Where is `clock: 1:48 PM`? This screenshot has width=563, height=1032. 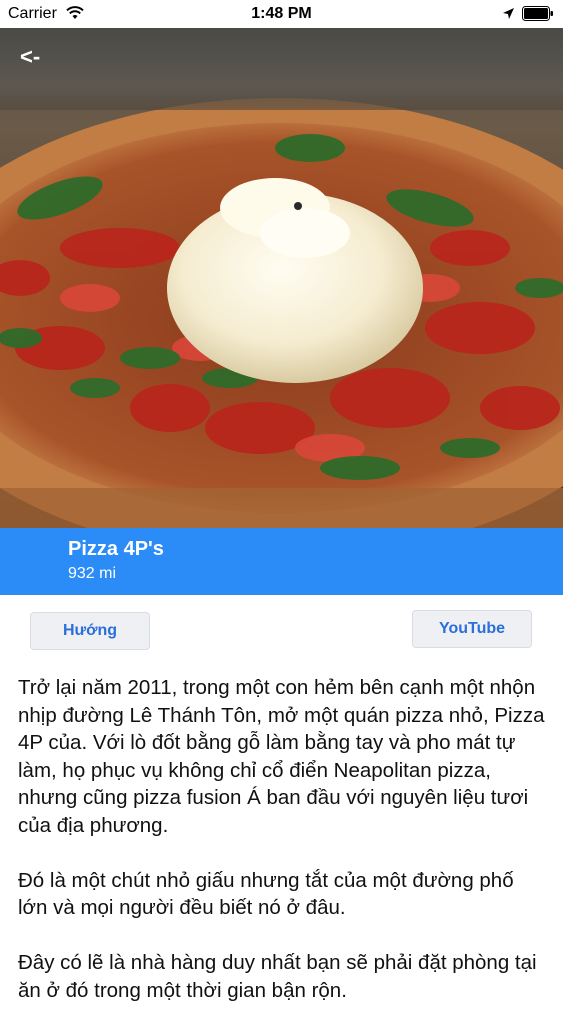 clock: 1:48 PM is located at coordinates (281, 13).